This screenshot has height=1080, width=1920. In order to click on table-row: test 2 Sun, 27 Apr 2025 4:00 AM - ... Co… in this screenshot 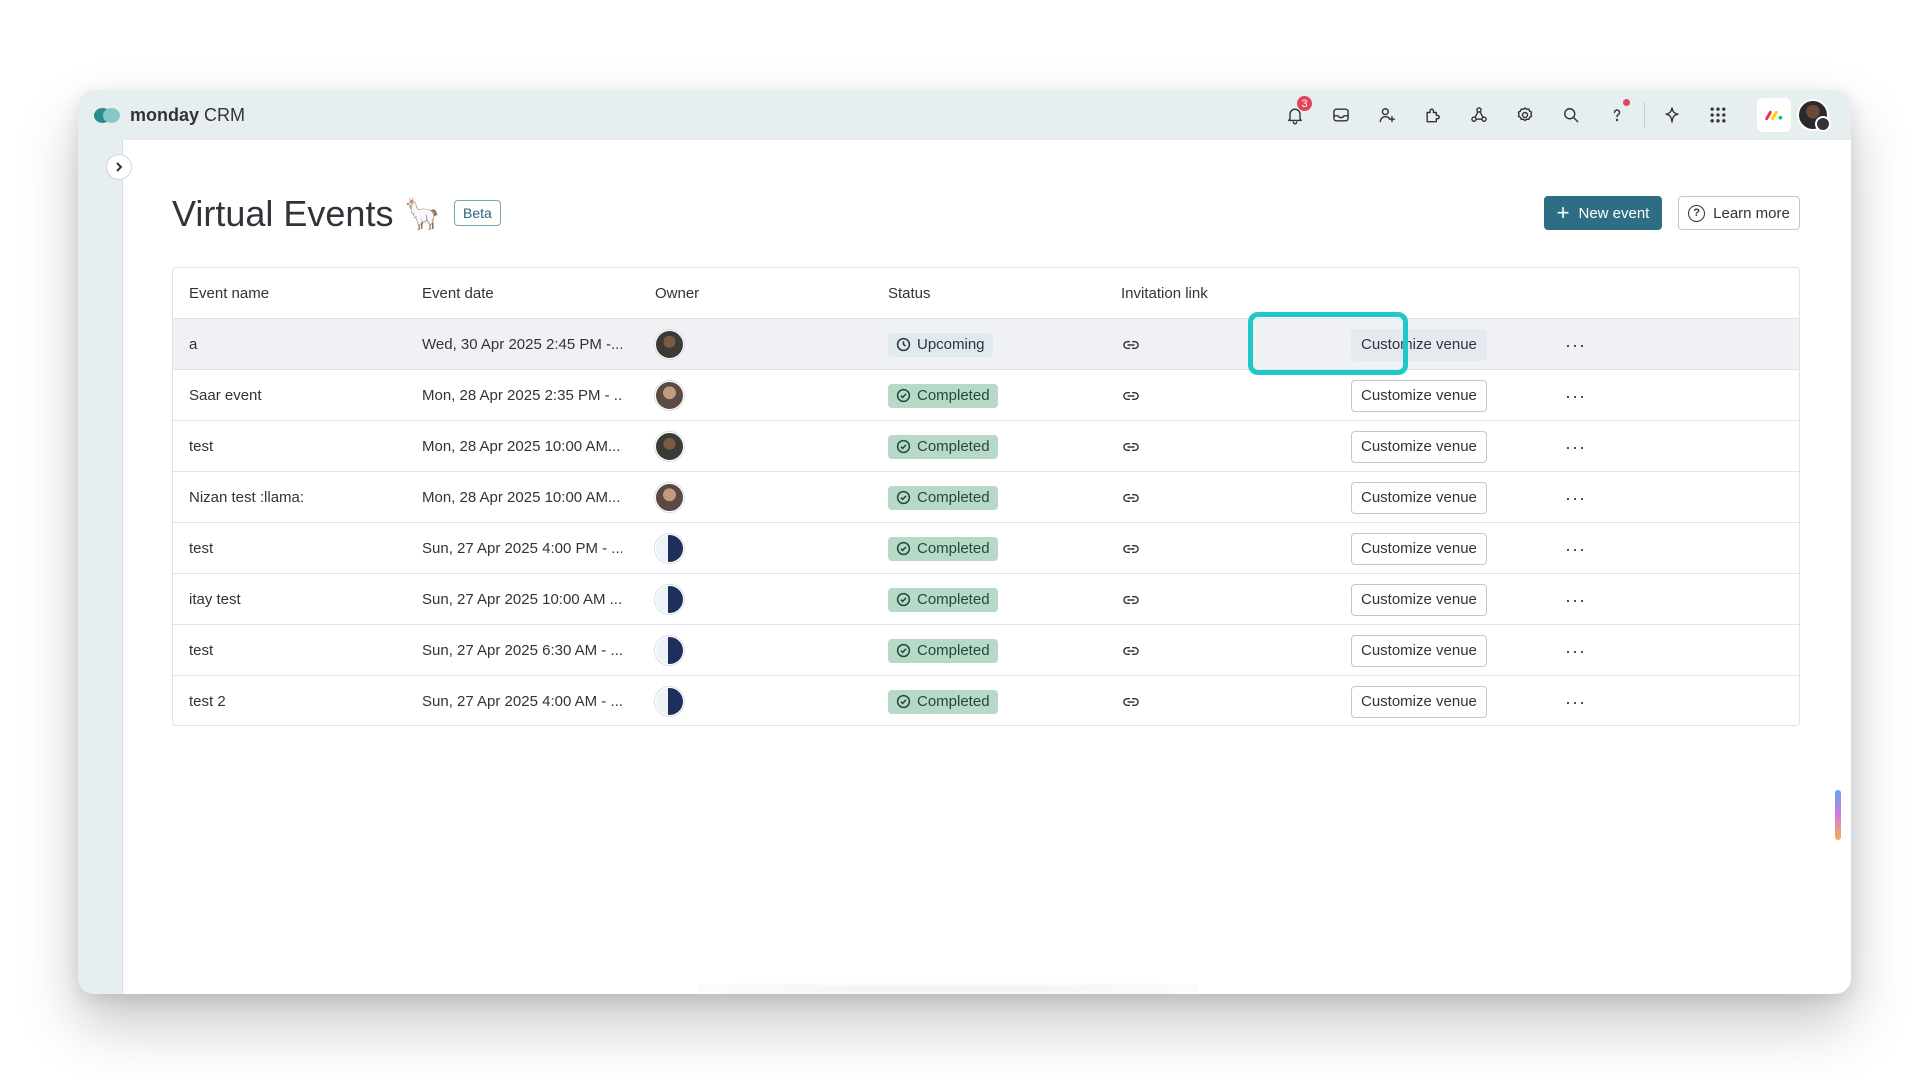, I will do `click(986, 701)`.